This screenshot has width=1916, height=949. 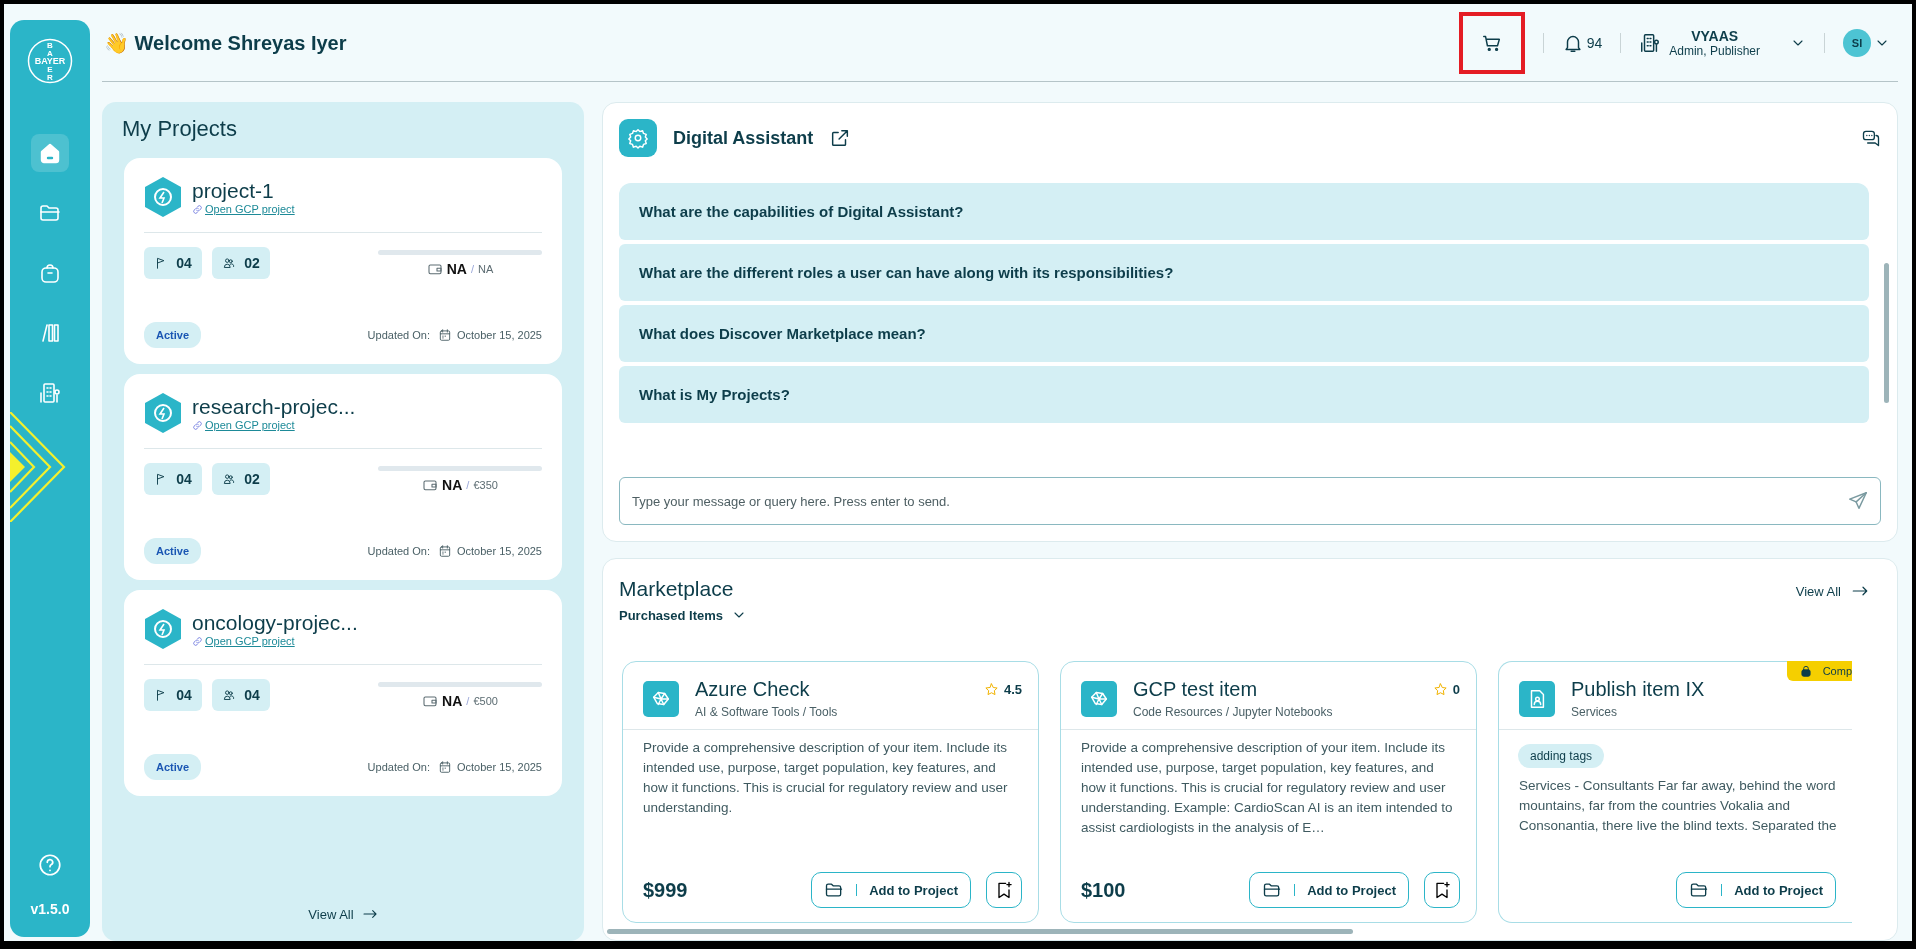 What do you see at coordinates (677, 589) in the screenshot?
I see `panel-title: Marketplace` at bounding box center [677, 589].